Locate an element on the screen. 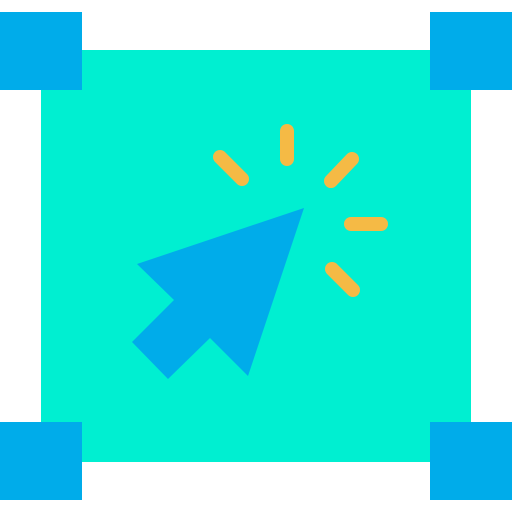 Image resolution: width=512 pixels, height=512 pixels. corner-handle-top-right is located at coordinates (471, 51).